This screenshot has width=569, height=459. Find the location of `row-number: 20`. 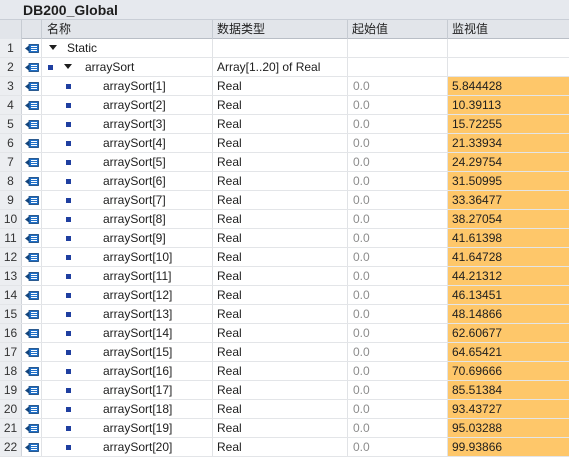

row-number: 20 is located at coordinates (11, 409).